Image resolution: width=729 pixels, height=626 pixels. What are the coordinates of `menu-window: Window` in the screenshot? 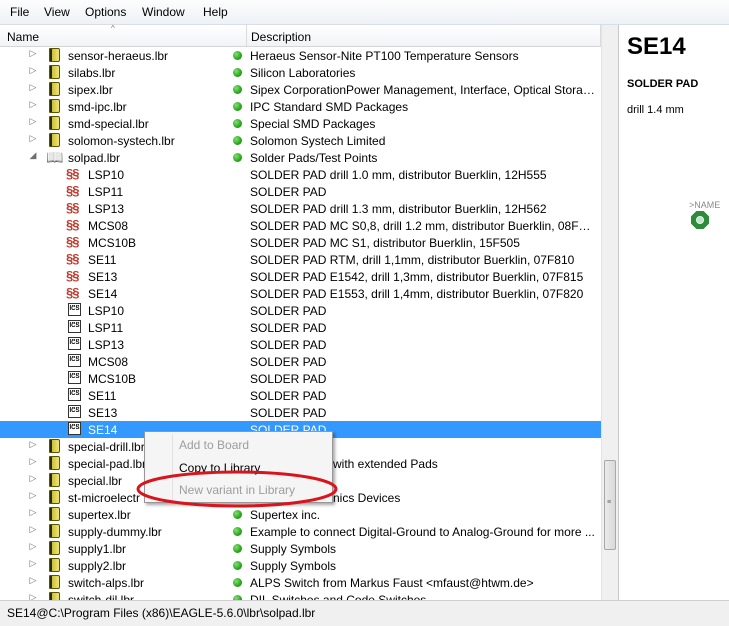 It's located at (163, 12).